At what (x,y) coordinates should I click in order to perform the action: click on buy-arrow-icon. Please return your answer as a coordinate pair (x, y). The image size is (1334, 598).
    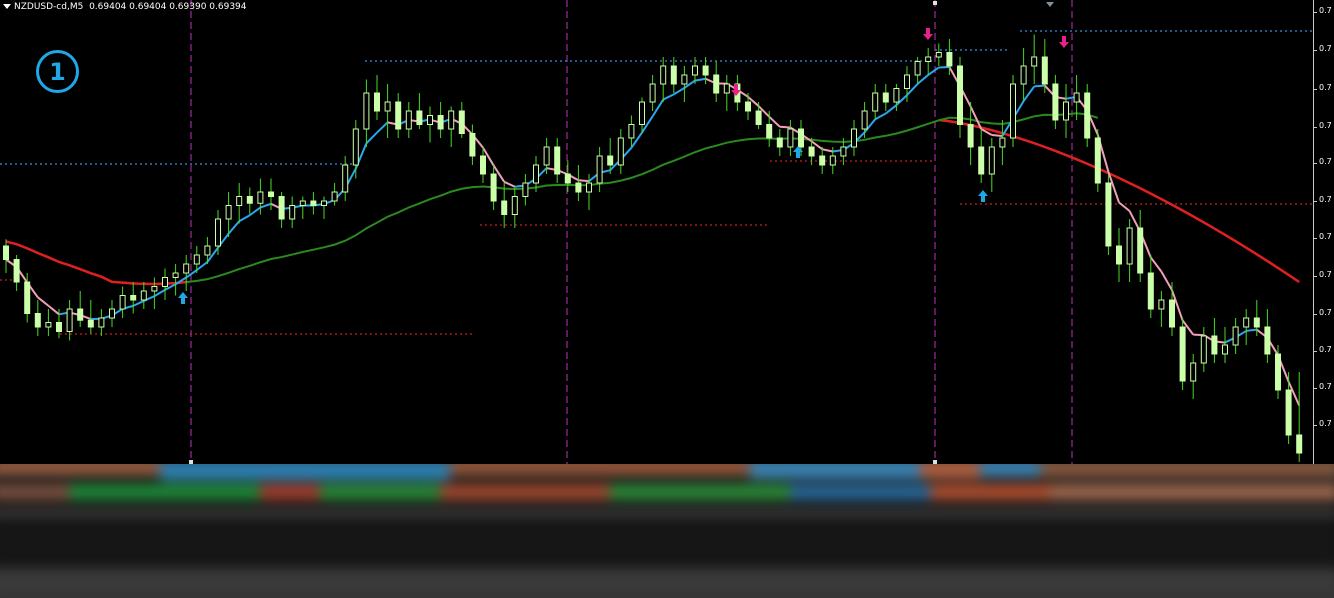
    Looking at the image, I should click on (983, 196).